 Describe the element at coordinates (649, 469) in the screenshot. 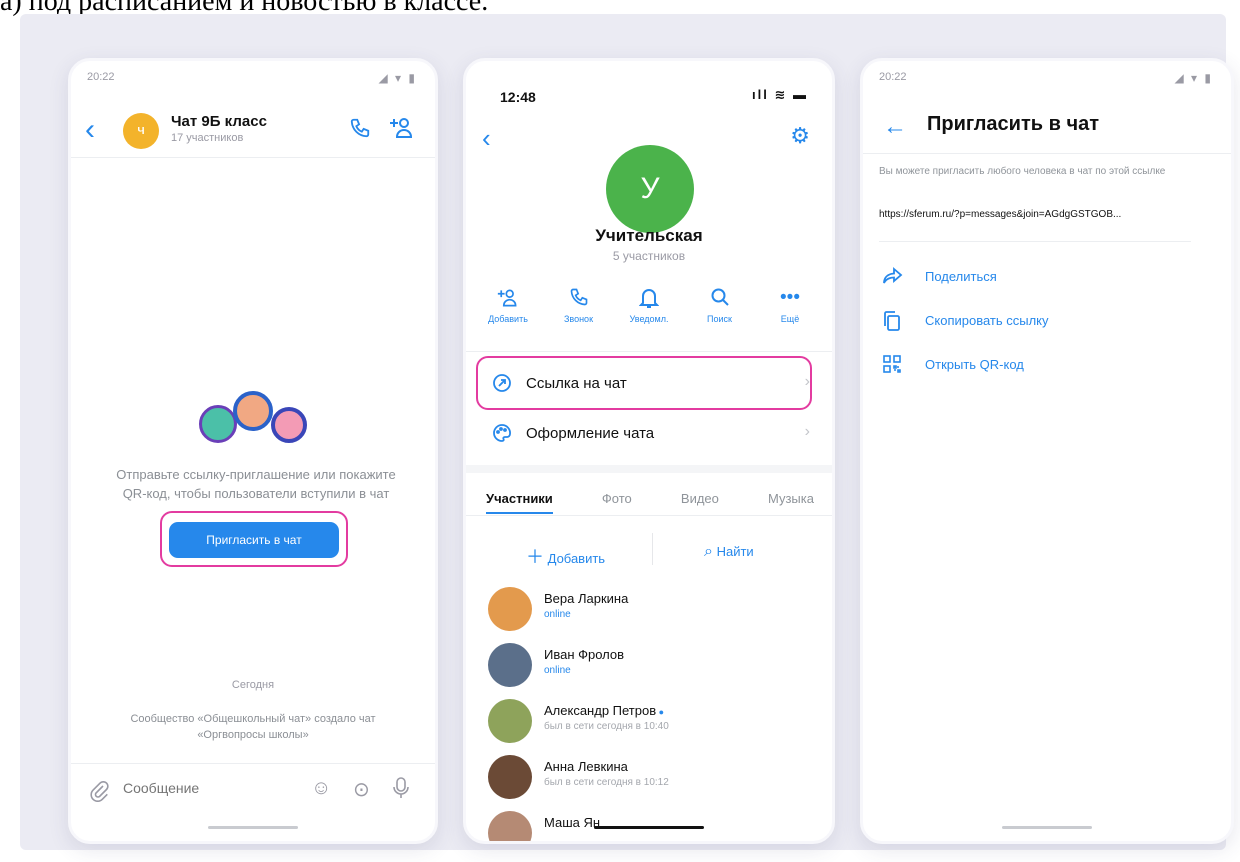

I see `section-divider` at that location.